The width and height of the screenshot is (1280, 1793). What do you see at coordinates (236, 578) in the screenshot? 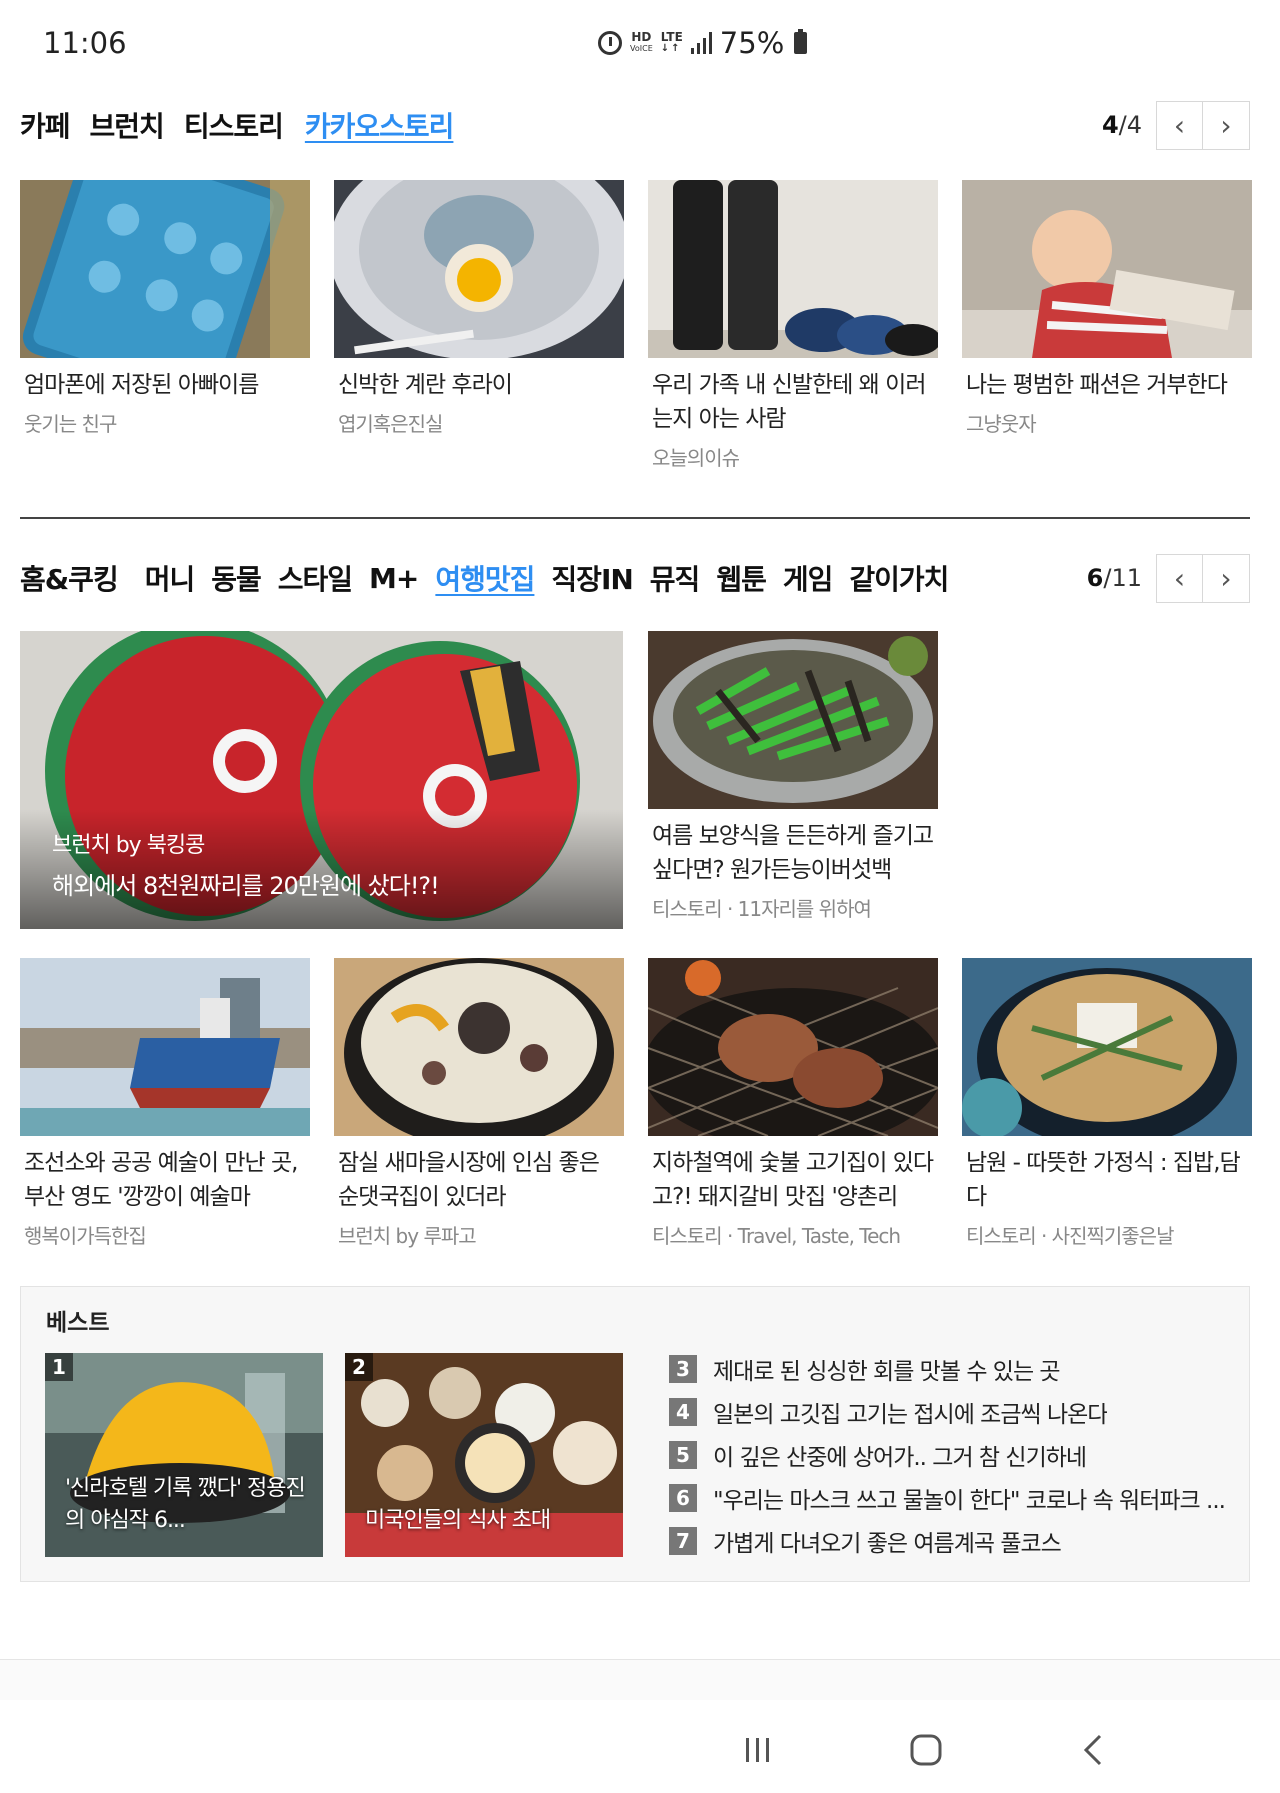
I see `tab-animal: 동물` at bounding box center [236, 578].